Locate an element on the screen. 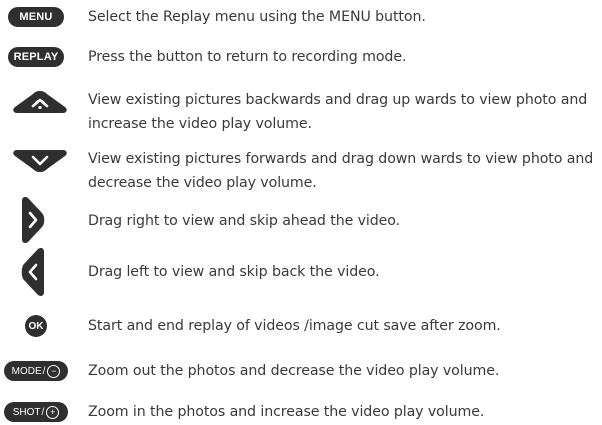  up-arrow-button-icon is located at coordinates (40, 102).